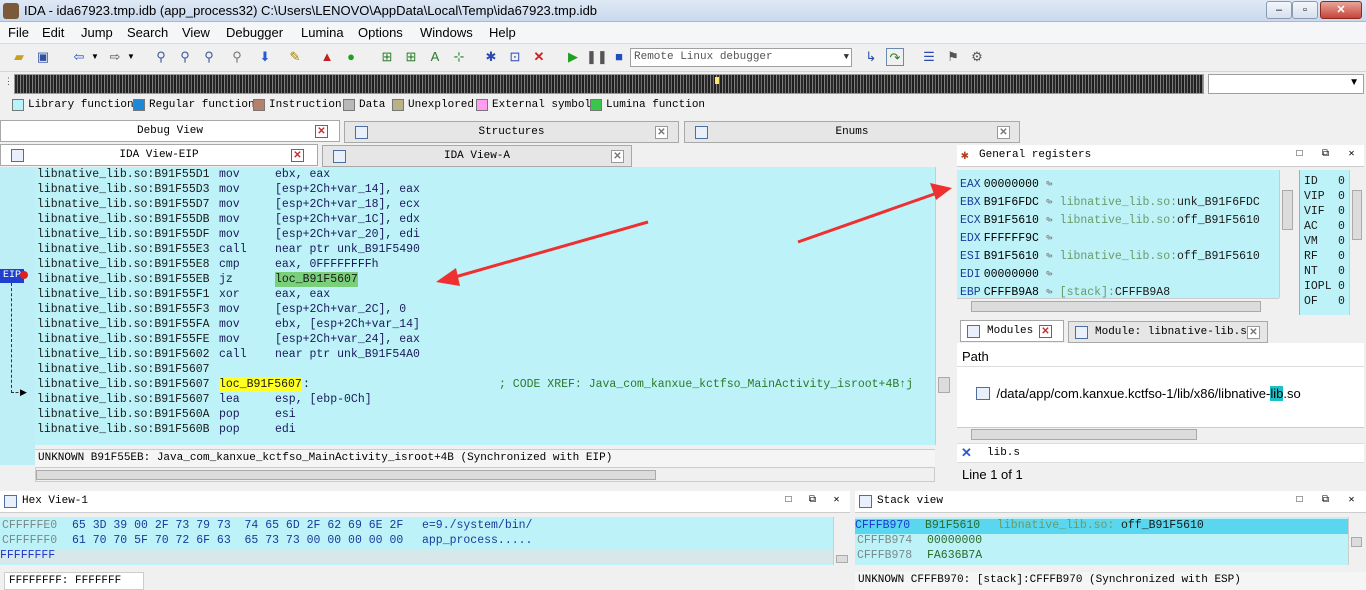 The width and height of the screenshot is (1366, 590). What do you see at coordinates (196, 32) in the screenshot?
I see `menu-view: View` at bounding box center [196, 32].